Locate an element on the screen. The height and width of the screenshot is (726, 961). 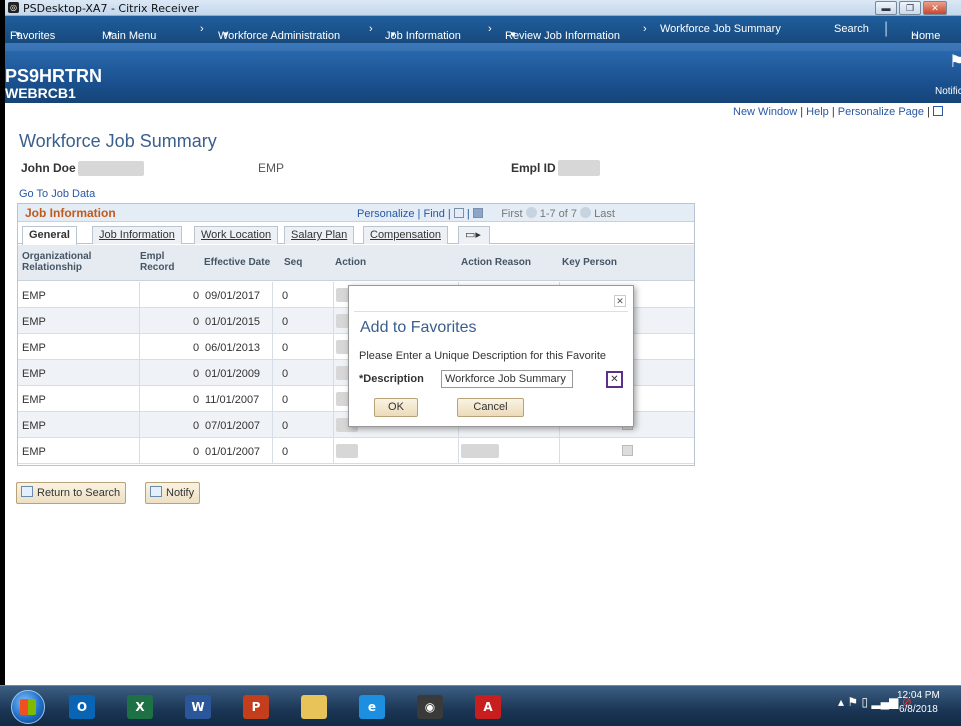
windows-taskbar: O X W Pe ◉ A is located at coordinates (480, 705).